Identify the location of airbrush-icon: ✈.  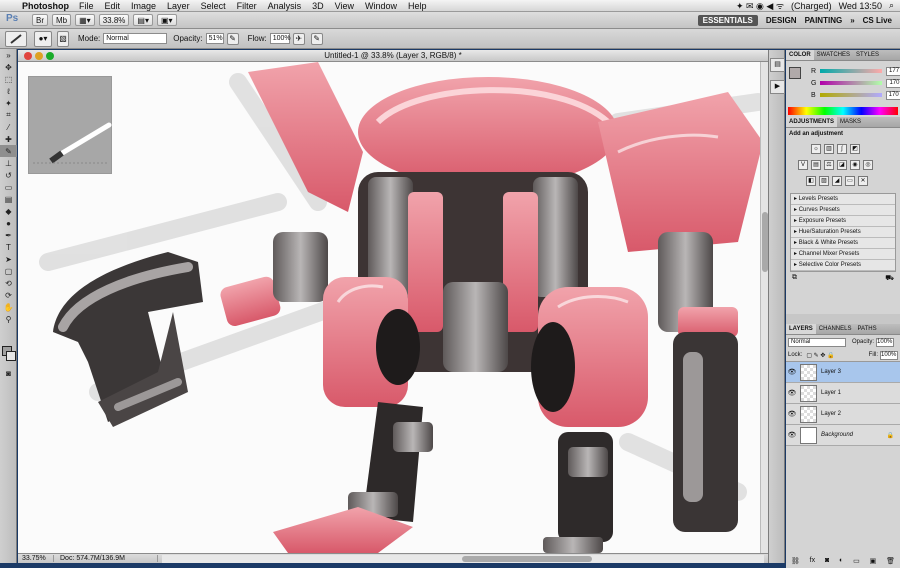
(298, 38).